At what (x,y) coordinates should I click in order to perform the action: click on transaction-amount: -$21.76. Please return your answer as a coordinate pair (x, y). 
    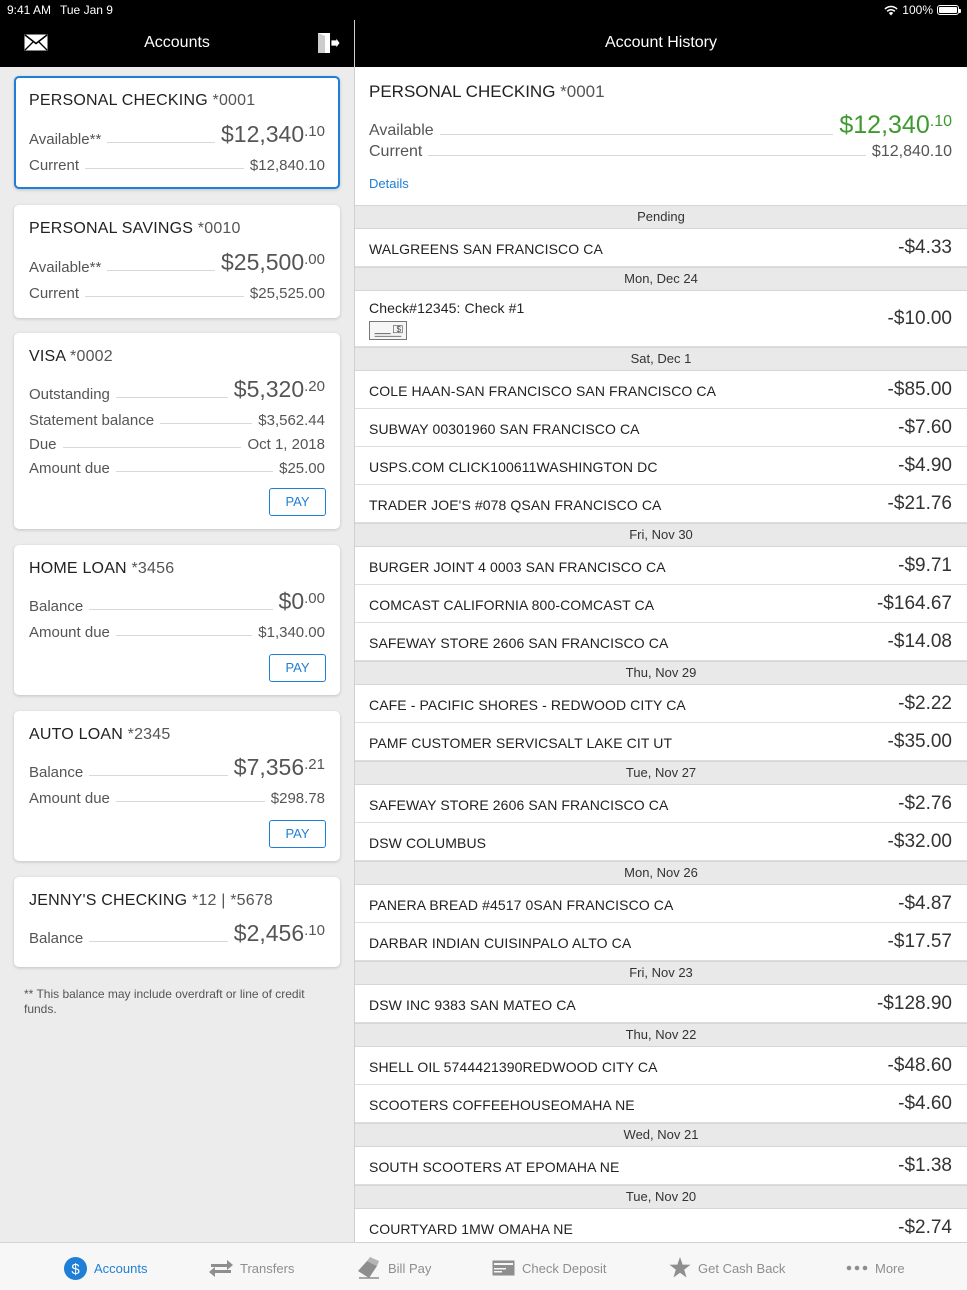
    Looking at the image, I should click on (919, 503).